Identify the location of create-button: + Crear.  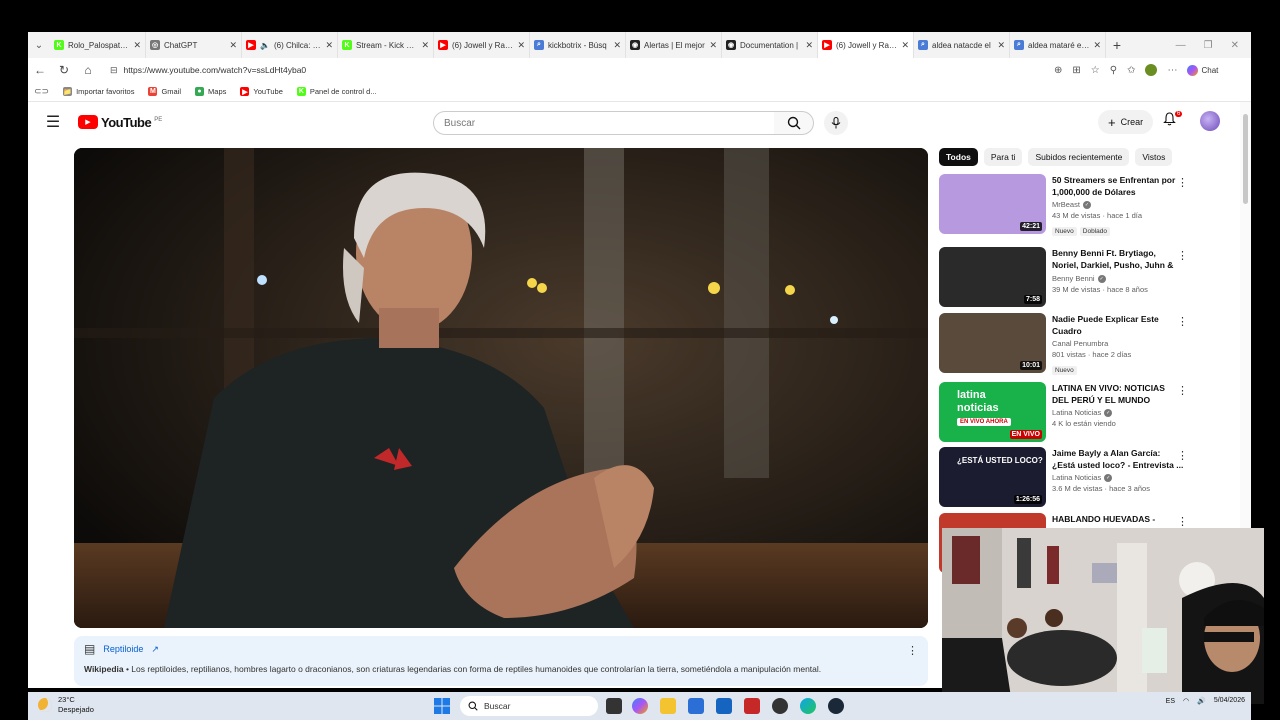
(1126, 122).